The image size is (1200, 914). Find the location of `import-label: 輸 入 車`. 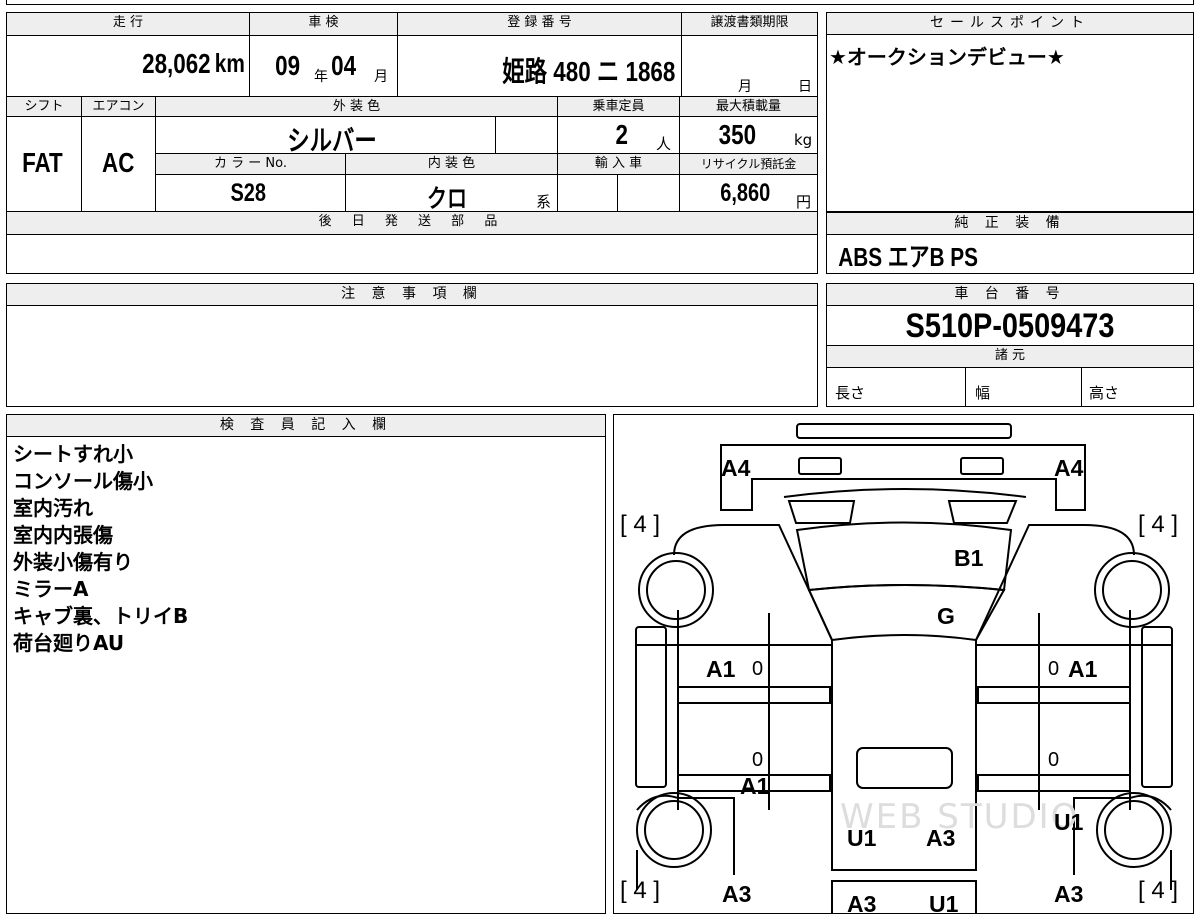

import-label: 輸 入 車 is located at coordinates (618, 164).